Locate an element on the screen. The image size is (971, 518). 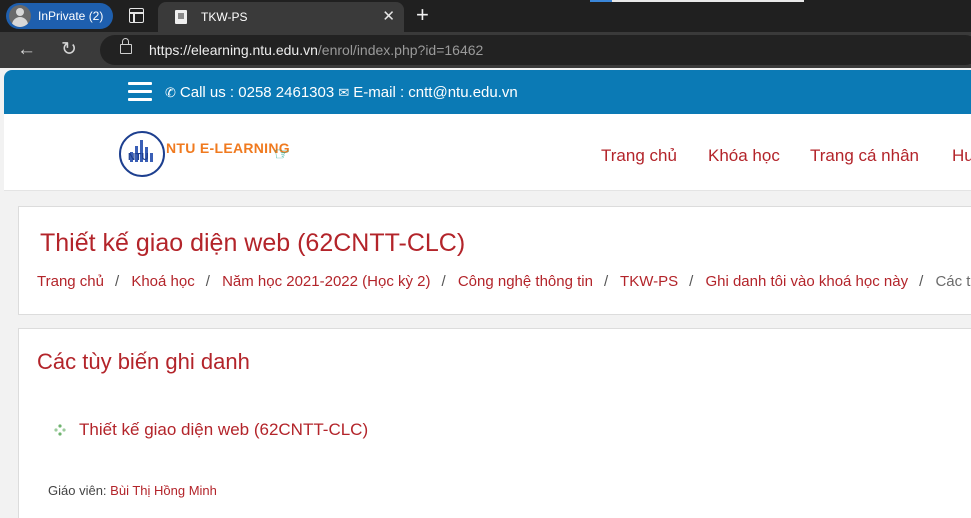
phone-icon: ✆ is located at coordinates (170, 92).